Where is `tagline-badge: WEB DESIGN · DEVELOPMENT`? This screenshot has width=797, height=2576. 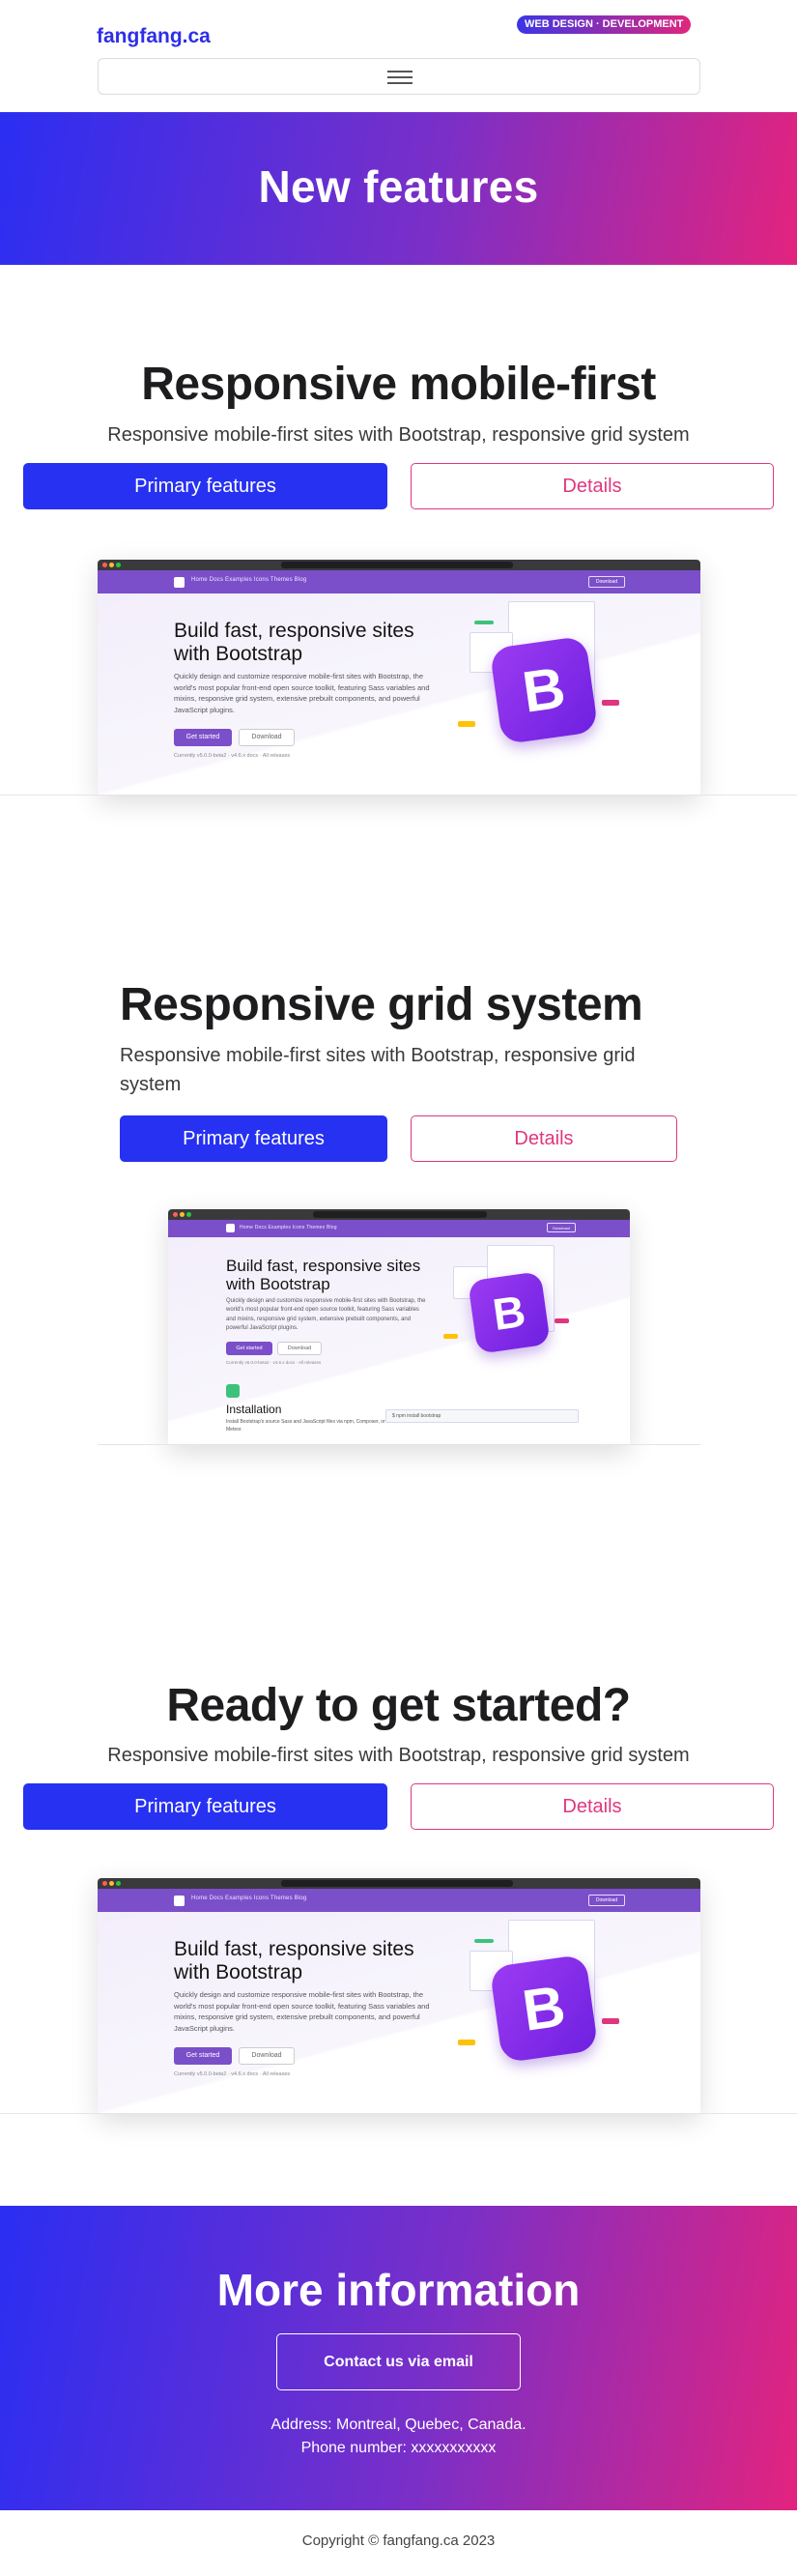 tagline-badge: WEB DESIGN · DEVELOPMENT is located at coordinates (604, 24).